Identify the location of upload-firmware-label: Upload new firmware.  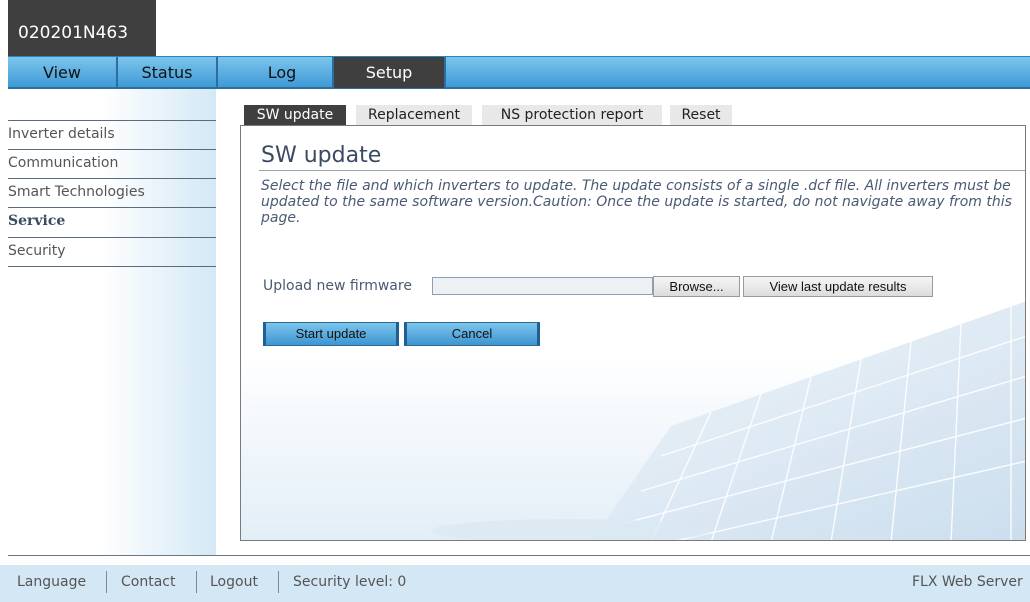
(337, 286).